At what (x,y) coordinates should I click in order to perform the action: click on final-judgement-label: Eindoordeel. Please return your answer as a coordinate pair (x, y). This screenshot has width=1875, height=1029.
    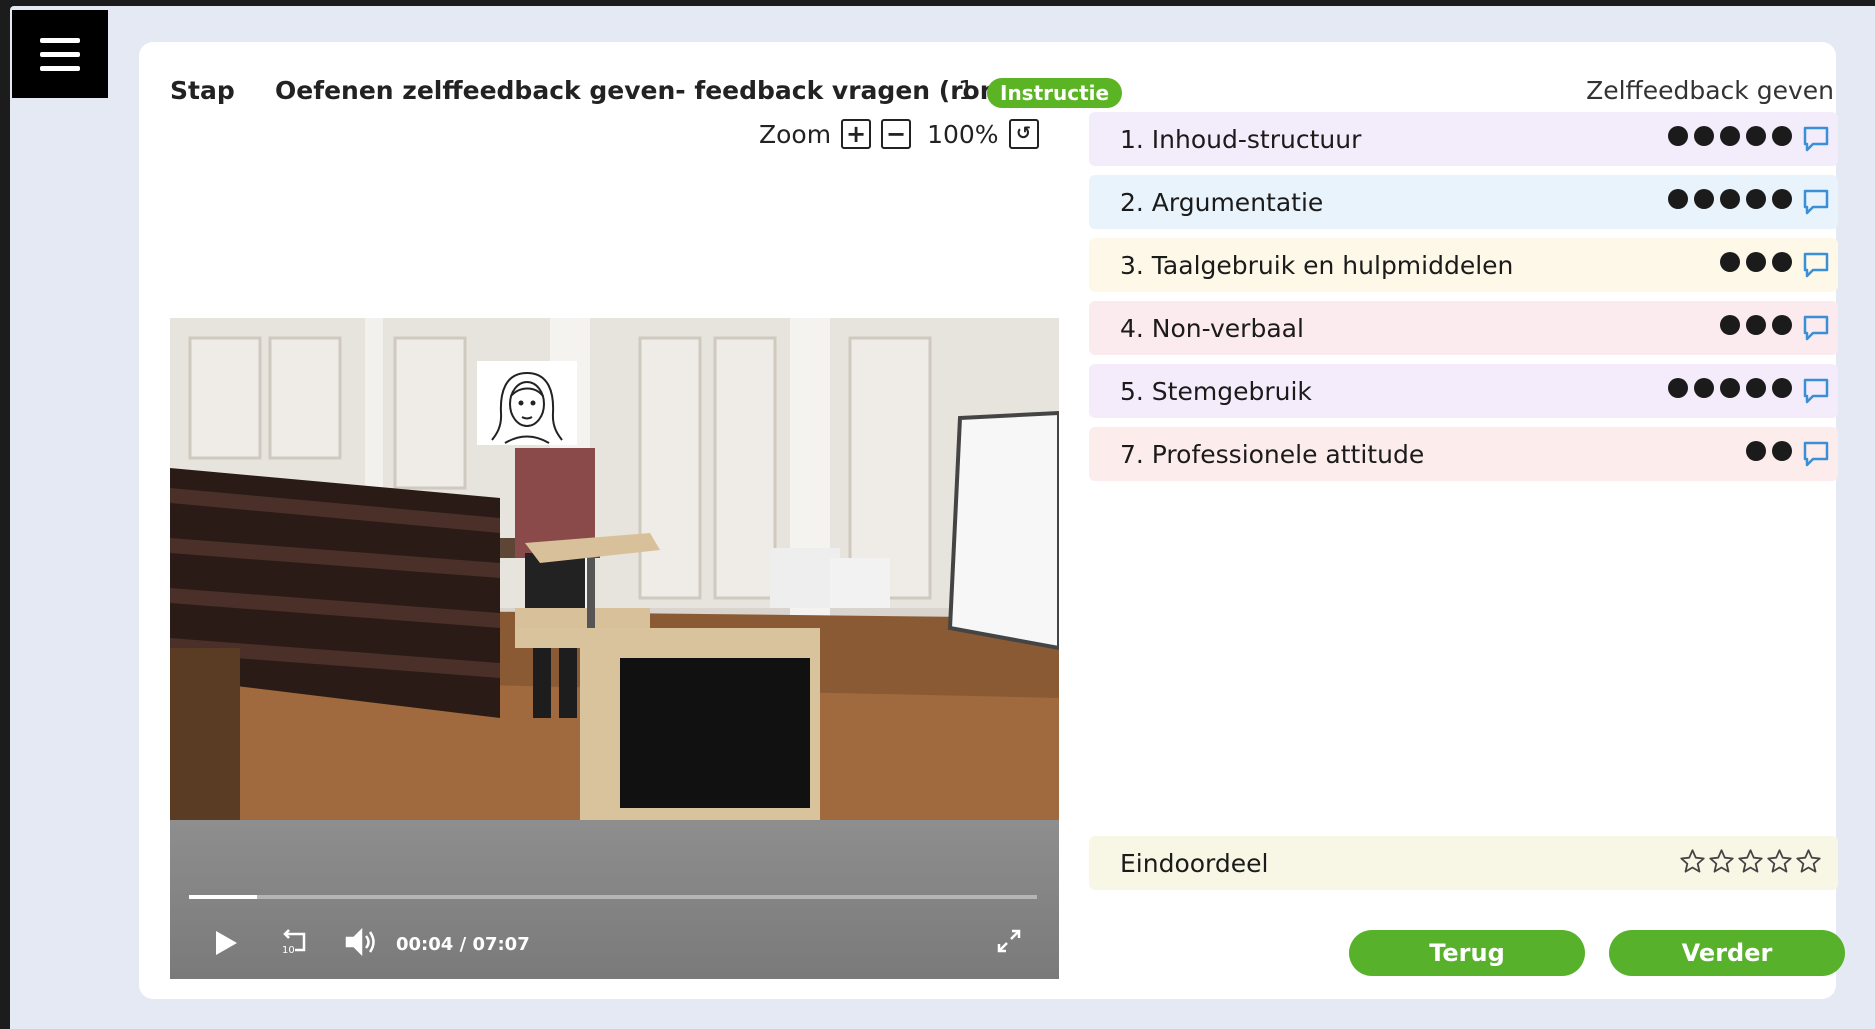
    Looking at the image, I should click on (1194, 863).